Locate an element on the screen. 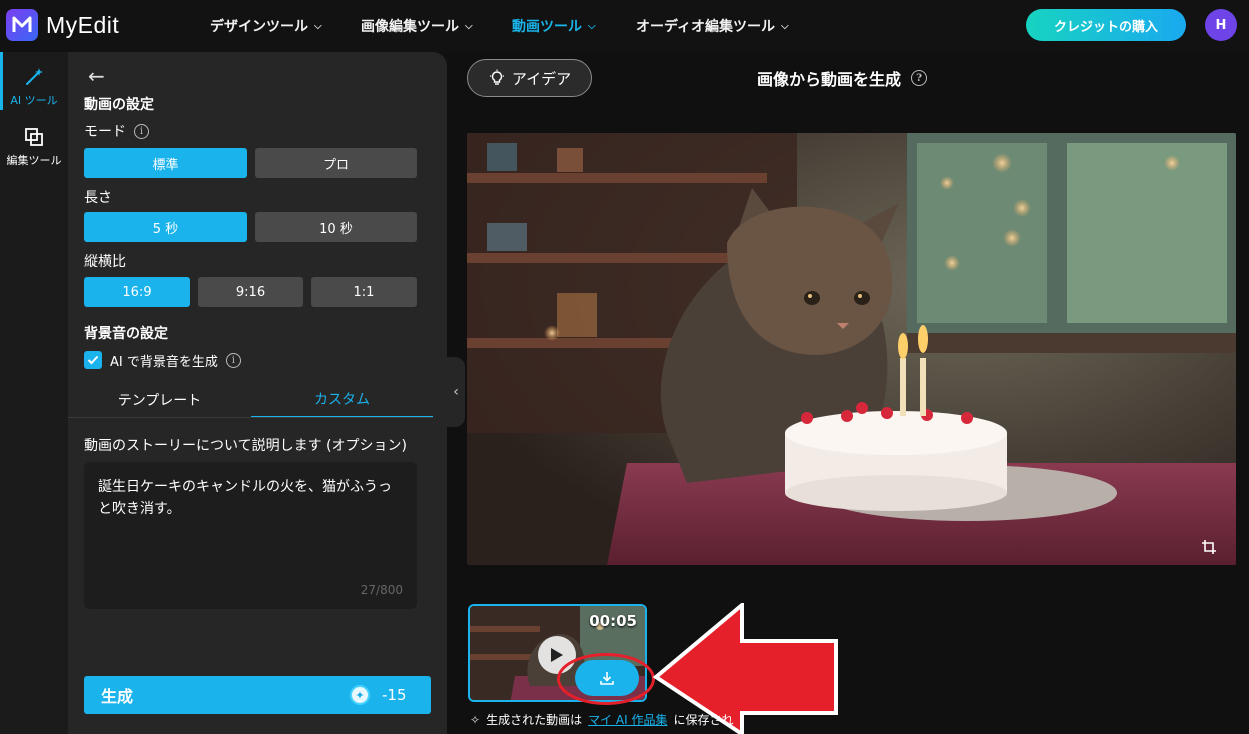  nav-image-tools: 画像編集ツール ⌵ is located at coordinates (417, 26).